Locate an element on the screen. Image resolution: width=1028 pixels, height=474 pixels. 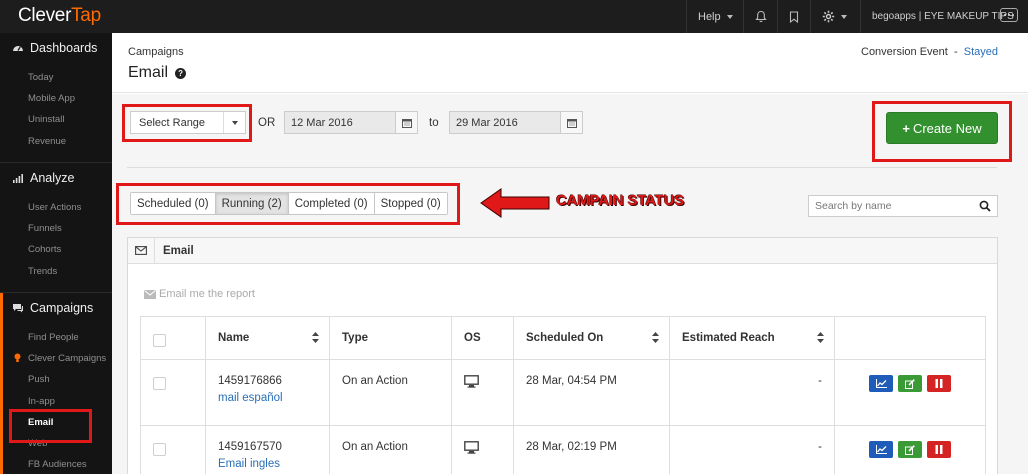
panel-title: Email is located at coordinates (178, 251).